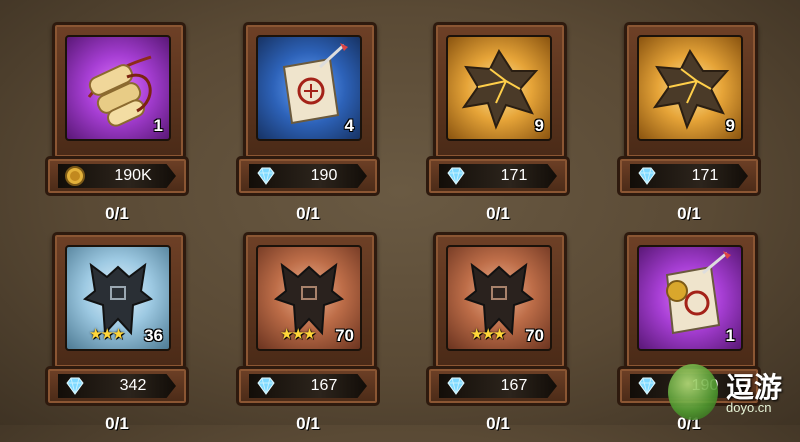  What do you see at coordinates (133, 385) in the screenshot?
I see `price-value: 342` at bounding box center [133, 385].